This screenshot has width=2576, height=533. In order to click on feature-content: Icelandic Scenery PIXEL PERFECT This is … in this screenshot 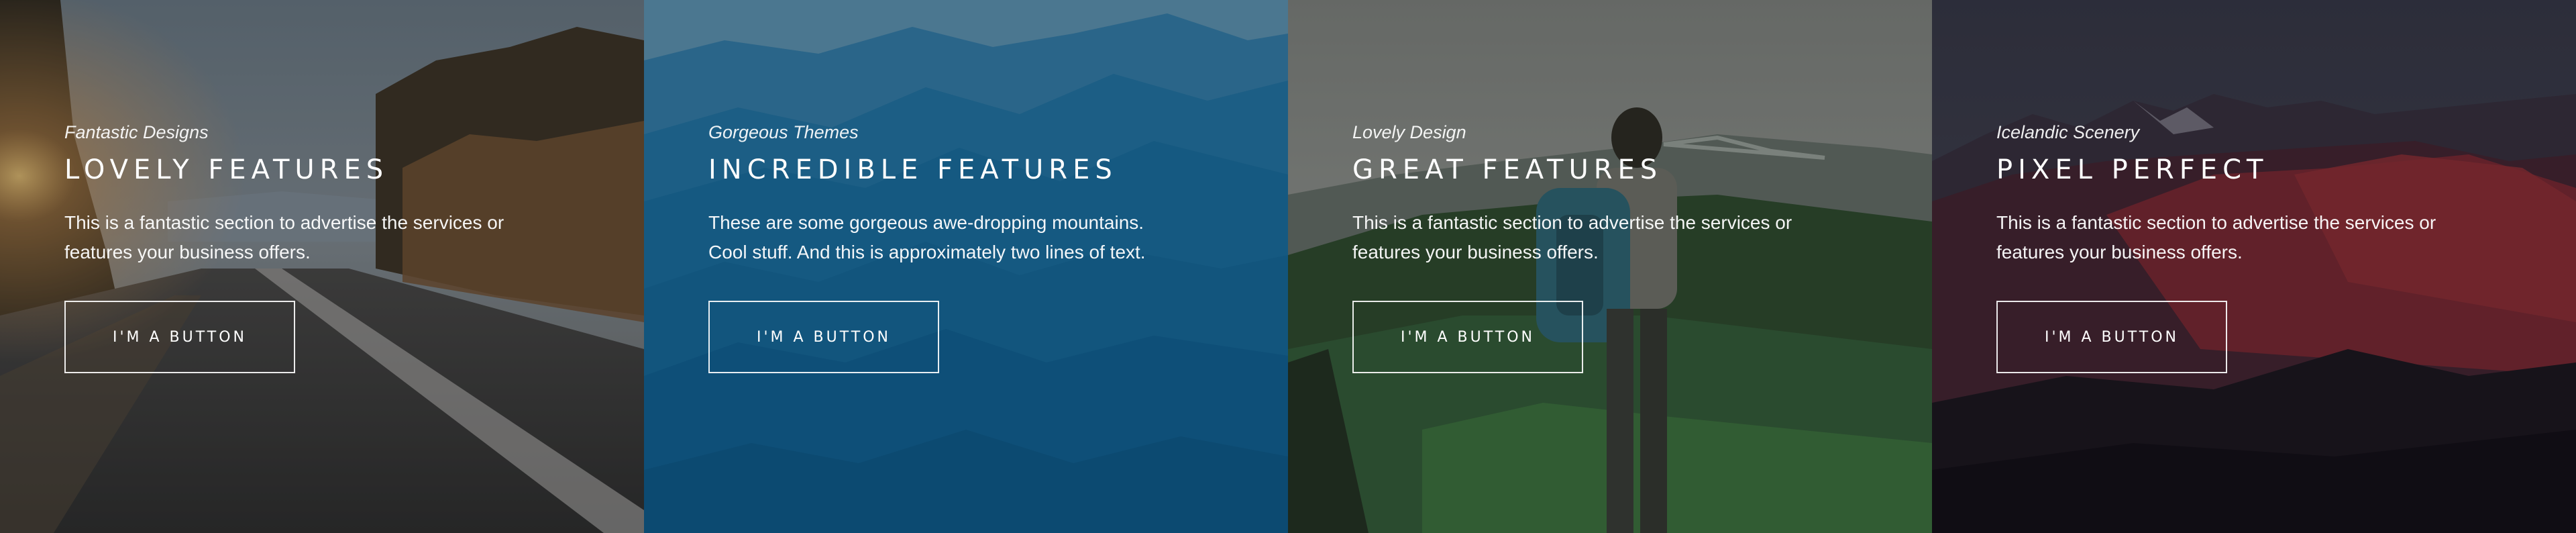, I will do `click(2237, 247)`.